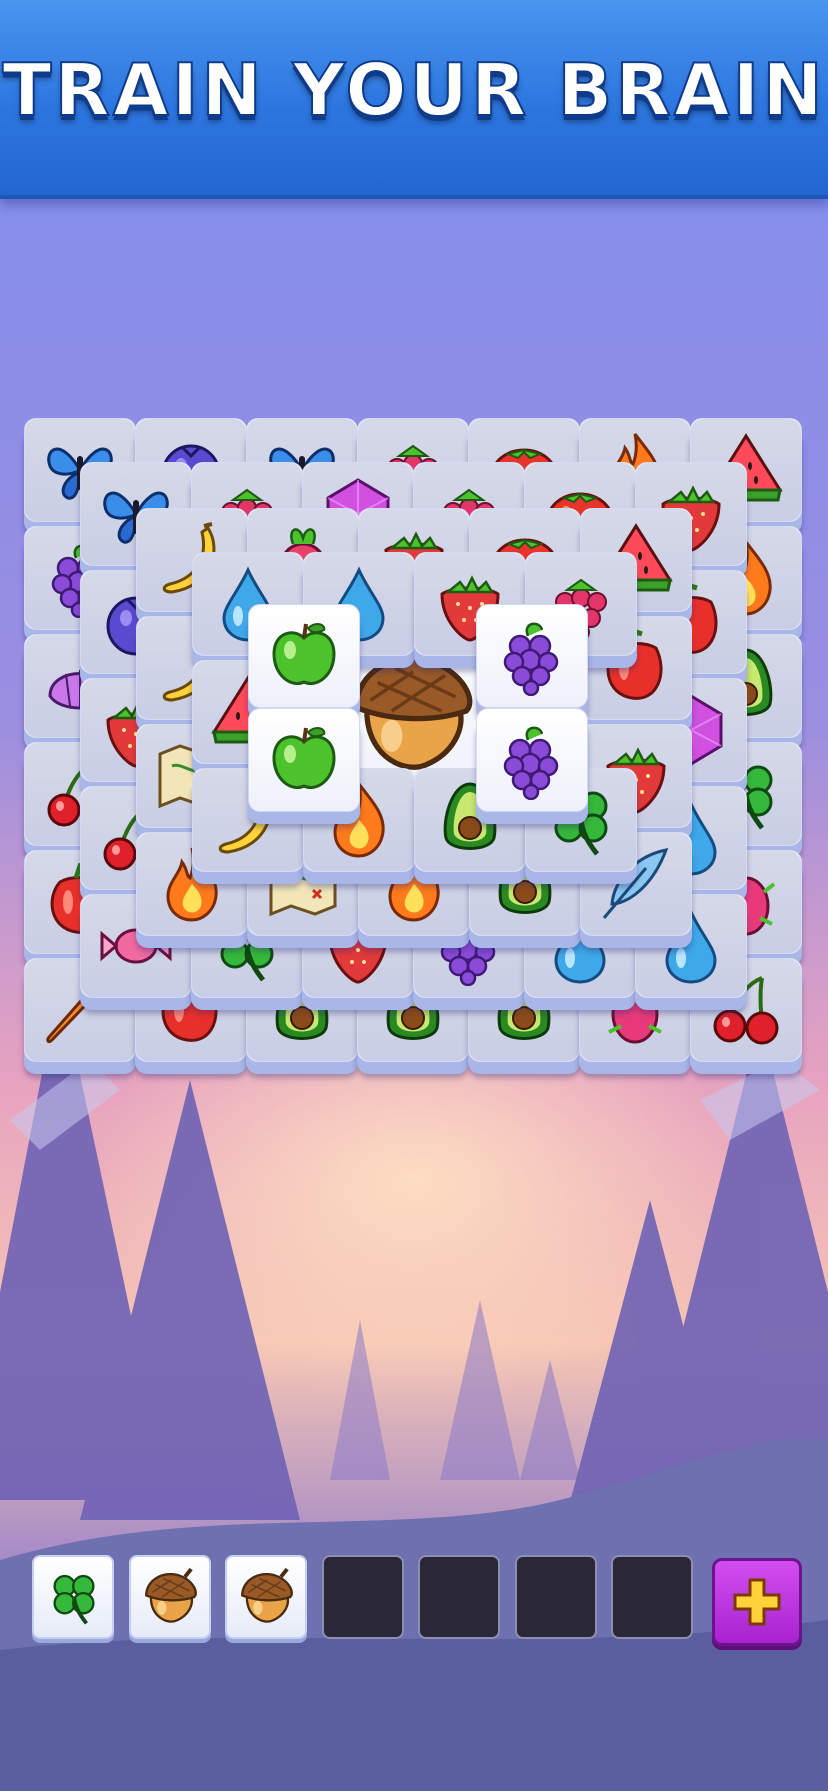 The width and height of the screenshot is (828, 1791). I want to click on plus-icon, so click(757, 1602).